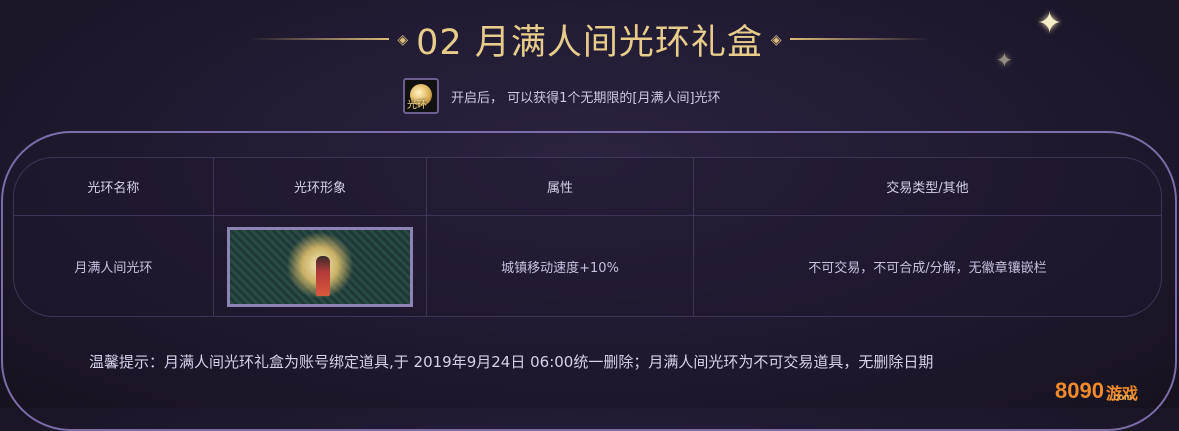 This screenshot has height=431, width=1179. I want to click on title-divider-right, so click(859, 39).